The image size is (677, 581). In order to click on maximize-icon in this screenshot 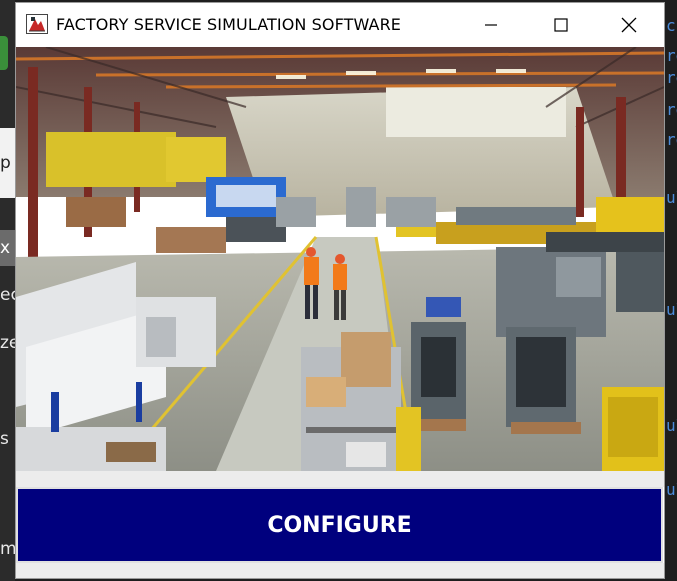, I will do `click(561, 25)`.